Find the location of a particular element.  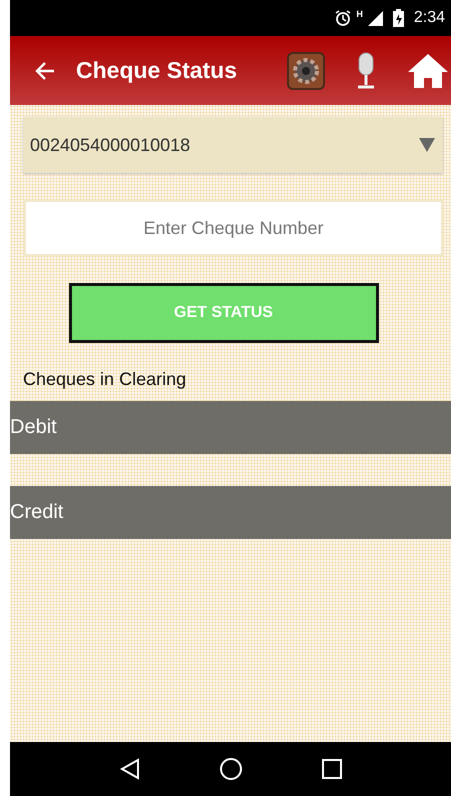

gear-icon is located at coordinates (306, 71).